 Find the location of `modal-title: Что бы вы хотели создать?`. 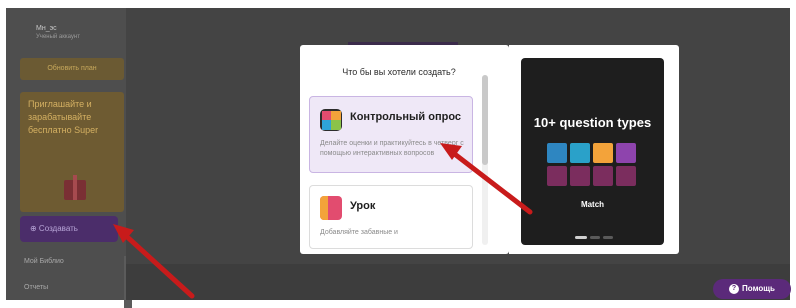

modal-title: Что бы вы хотели создать? is located at coordinates (399, 72).